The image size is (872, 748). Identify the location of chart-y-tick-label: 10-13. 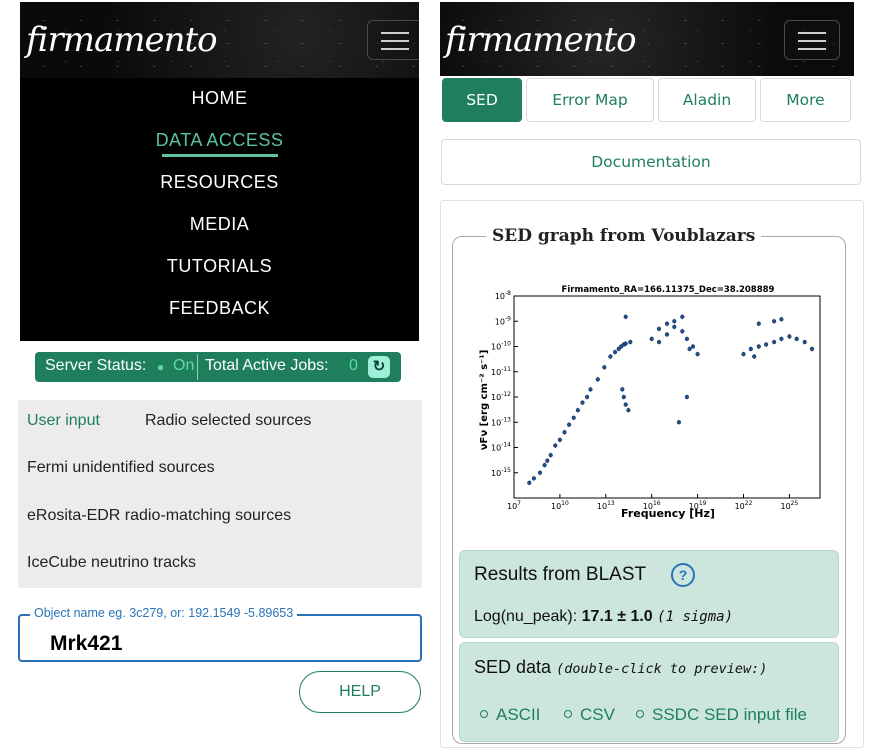
(501, 421).